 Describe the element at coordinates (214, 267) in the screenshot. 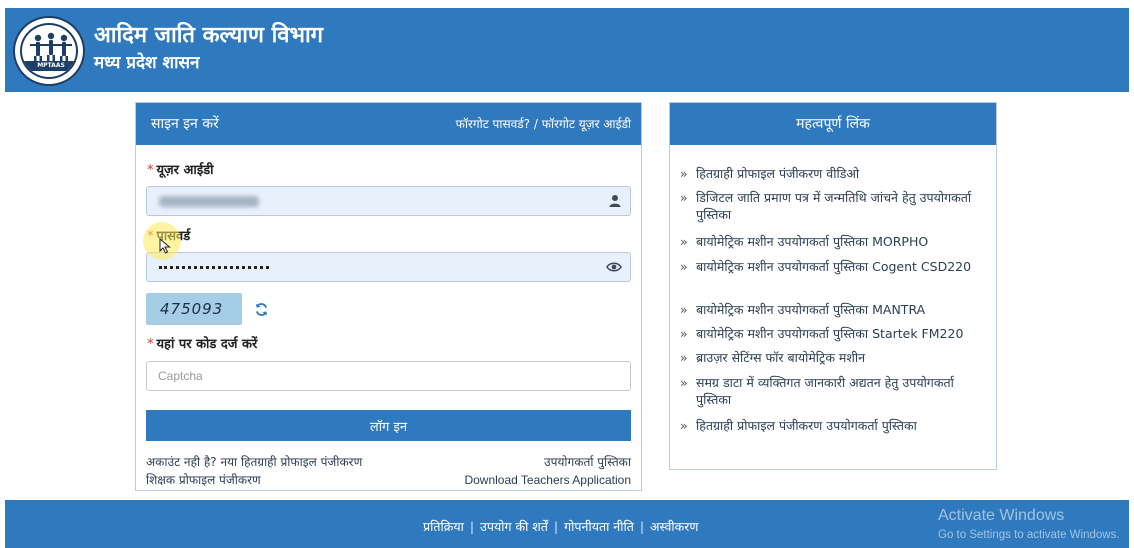

I see `password-masked-value` at that location.